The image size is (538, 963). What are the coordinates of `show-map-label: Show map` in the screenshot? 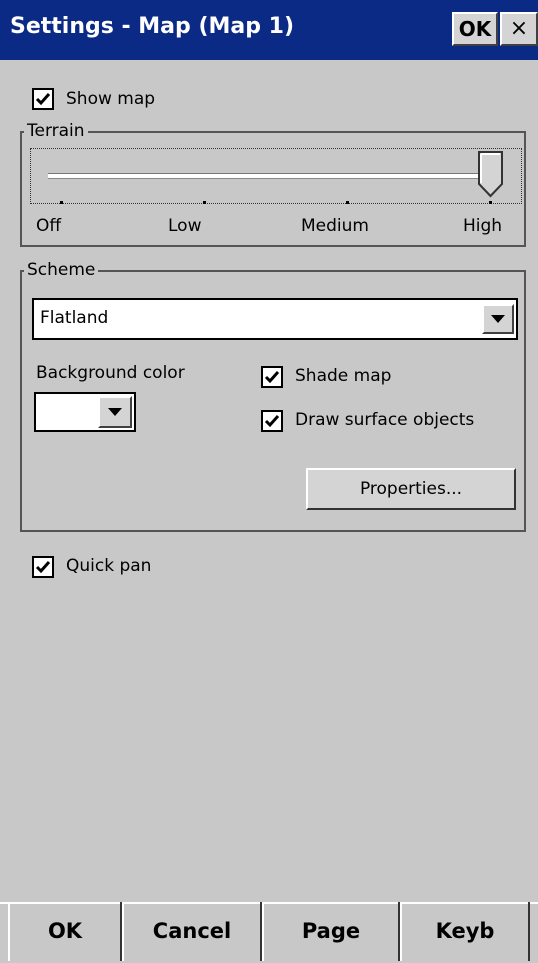 It's located at (111, 99).